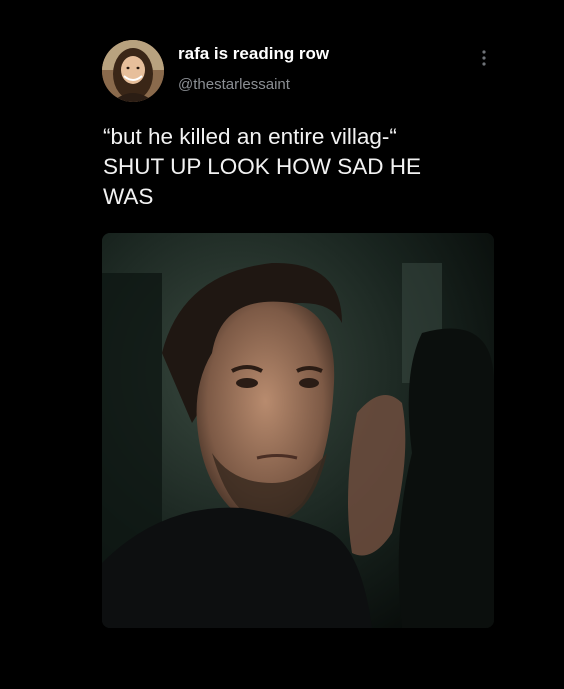 The image size is (564, 689). I want to click on tweet-text-line: SHUT UP LOOK HOW SAD HE, so click(262, 166).